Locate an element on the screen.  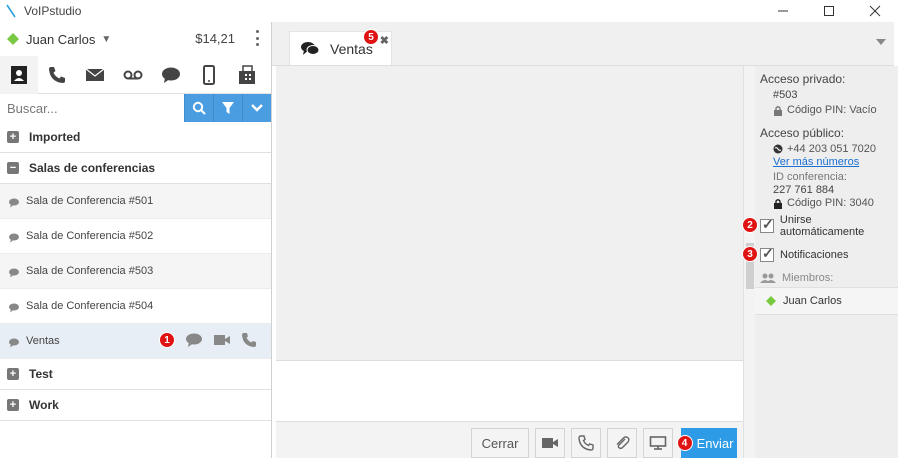
room-label: Sala de Conferencia #502 is located at coordinates (90, 236).